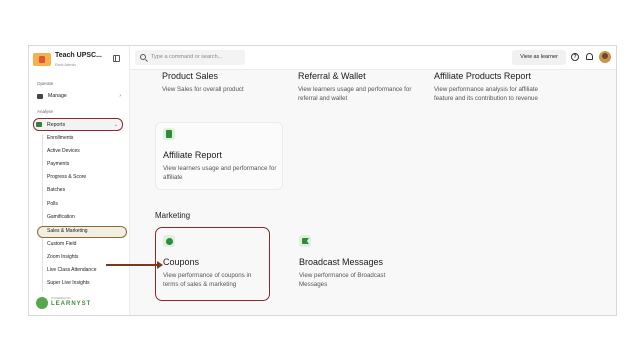 Image resolution: width=644 pixels, height=362 pixels. I want to click on document-icon, so click(169, 134).